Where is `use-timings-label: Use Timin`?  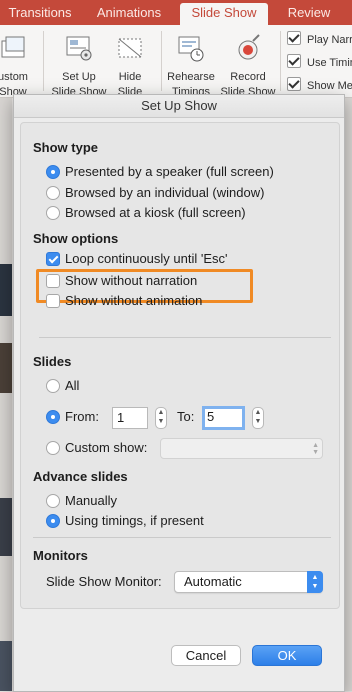 use-timings-label: Use Timin is located at coordinates (329, 63).